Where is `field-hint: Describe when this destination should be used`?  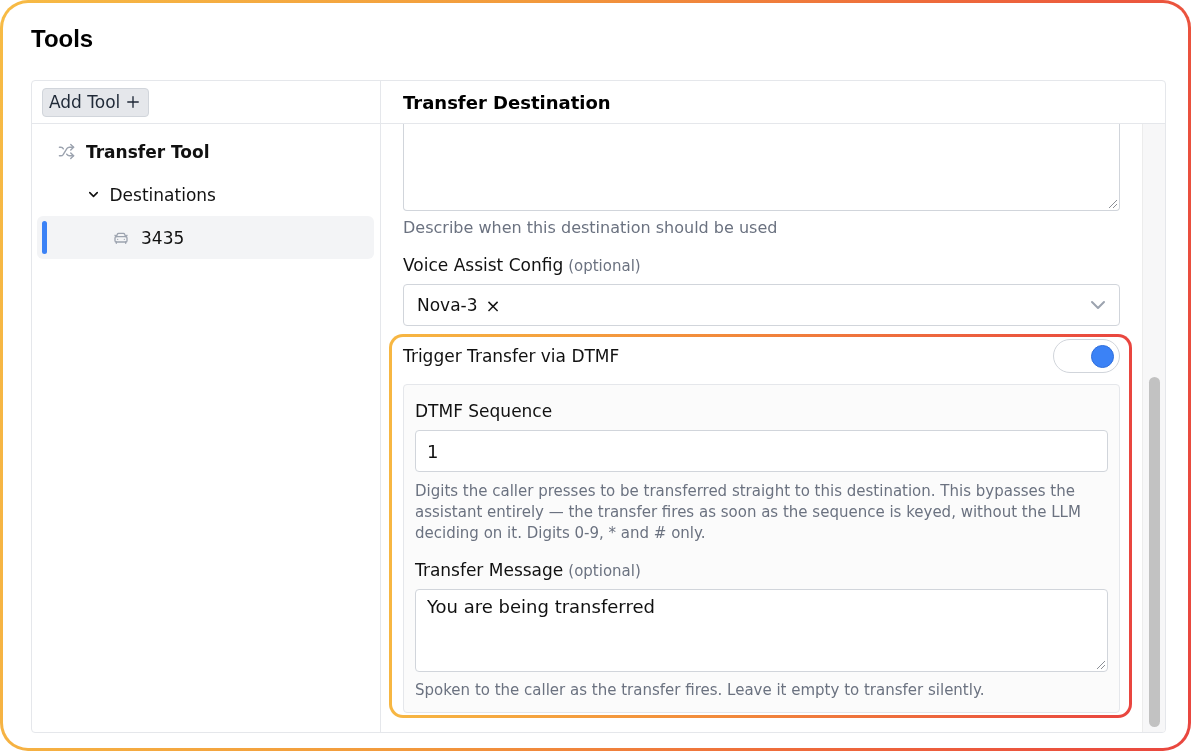 field-hint: Describe when this destination should be used is located at coordinates (591, 228).